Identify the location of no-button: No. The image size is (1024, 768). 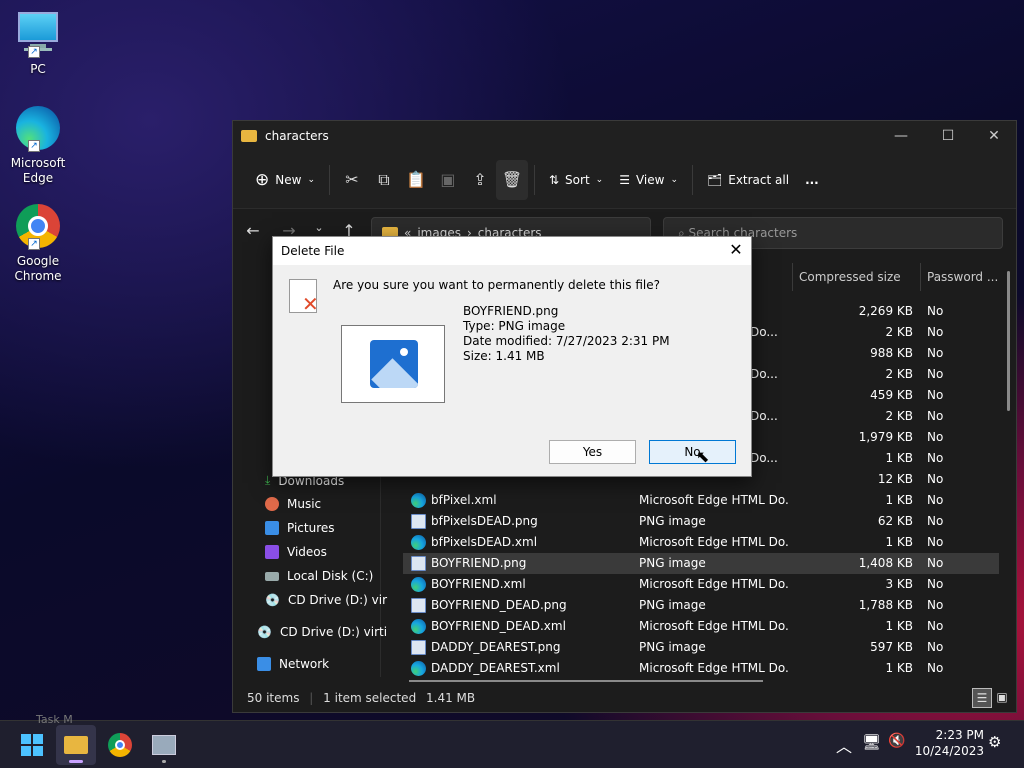
(692, 452).